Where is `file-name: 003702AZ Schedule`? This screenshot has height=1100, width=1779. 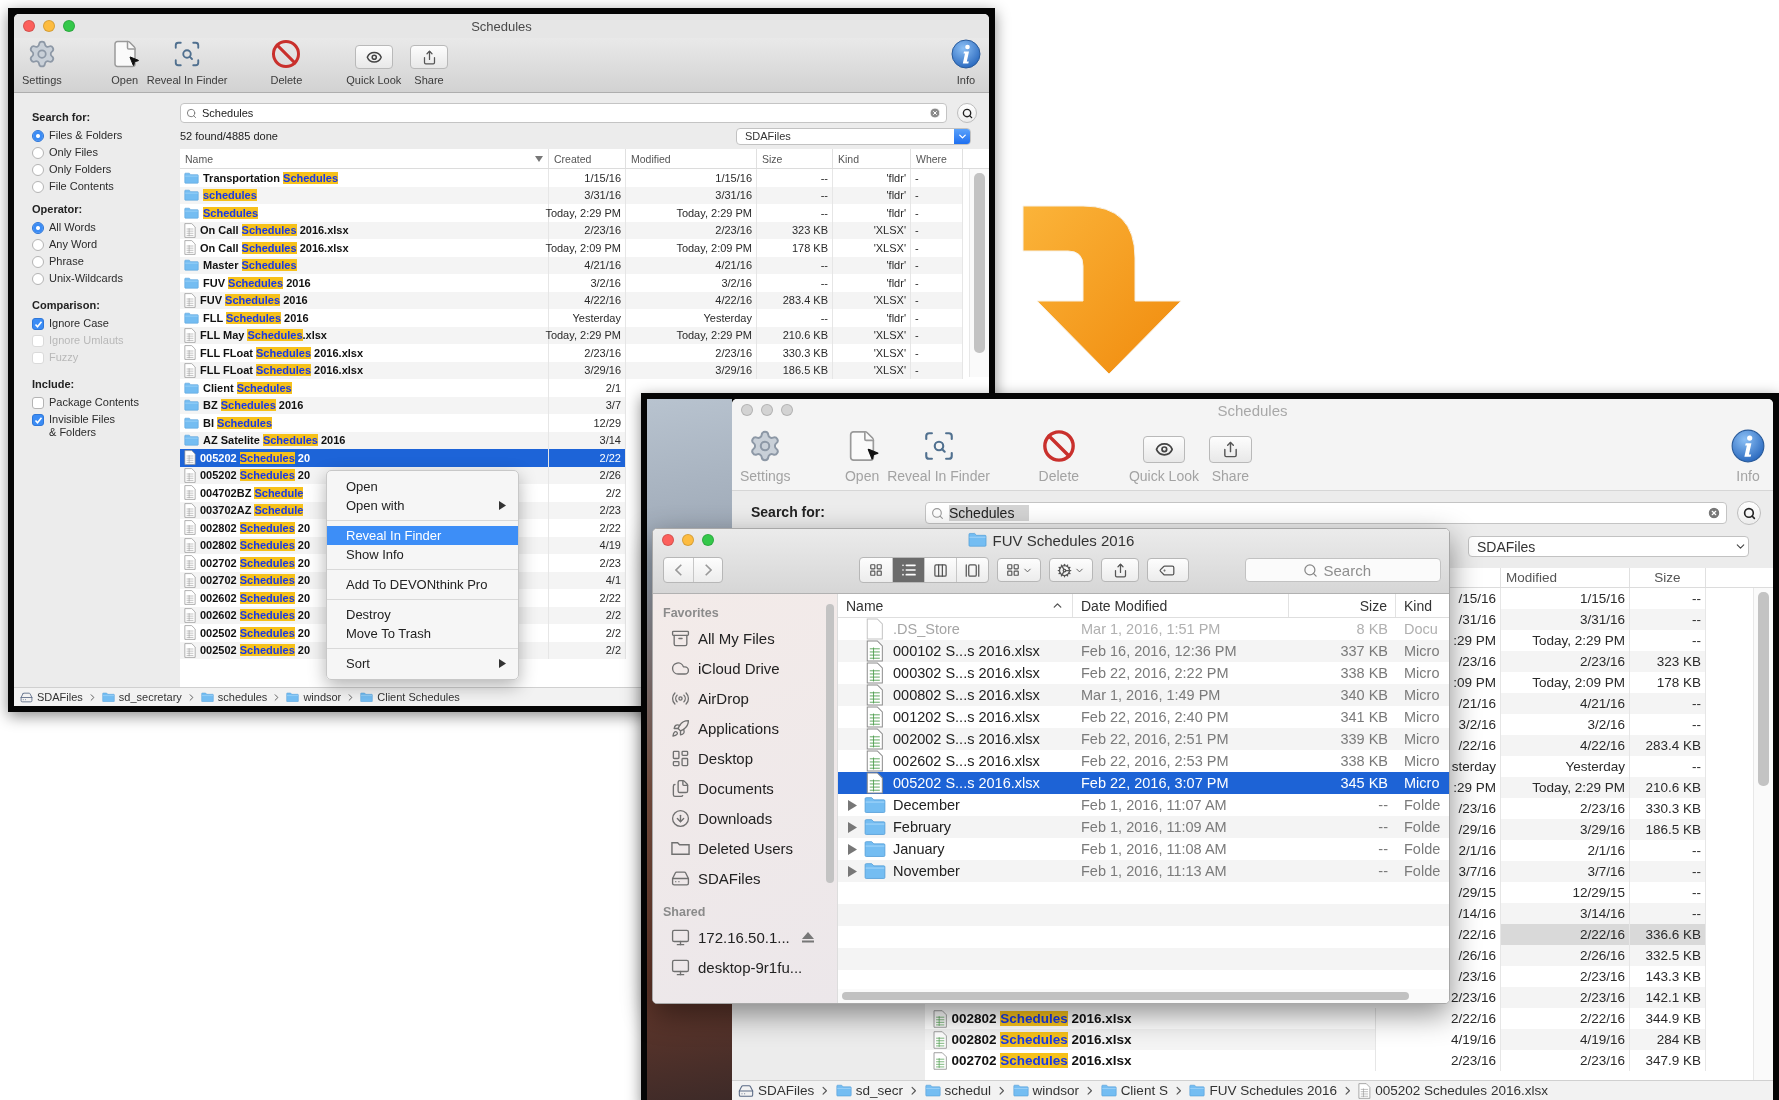 file-name: 003702AZ Schedule is located at coordinates (252, 510).